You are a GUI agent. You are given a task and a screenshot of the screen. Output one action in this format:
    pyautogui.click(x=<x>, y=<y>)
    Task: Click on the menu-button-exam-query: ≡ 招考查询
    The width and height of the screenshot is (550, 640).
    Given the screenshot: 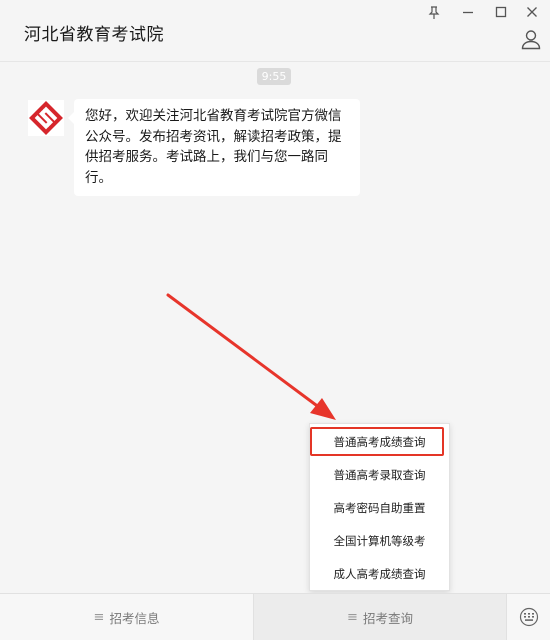 What is the action you would take?
    pyautogui.click(x=379, y=617)
    